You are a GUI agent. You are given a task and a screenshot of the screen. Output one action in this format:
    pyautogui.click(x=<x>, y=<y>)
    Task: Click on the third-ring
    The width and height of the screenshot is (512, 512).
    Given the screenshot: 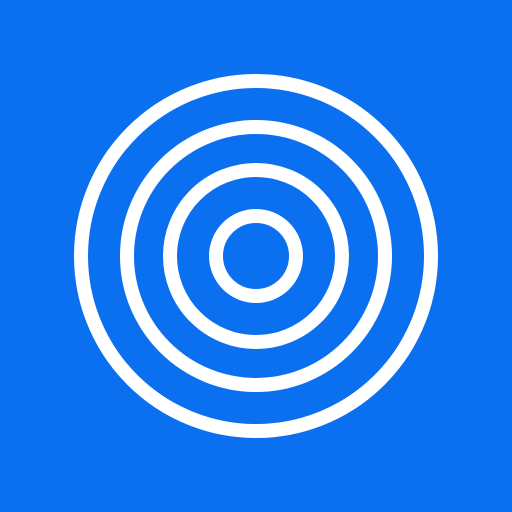 What is the action you would take?
    pyautogui.click(x=256, y=256)
    